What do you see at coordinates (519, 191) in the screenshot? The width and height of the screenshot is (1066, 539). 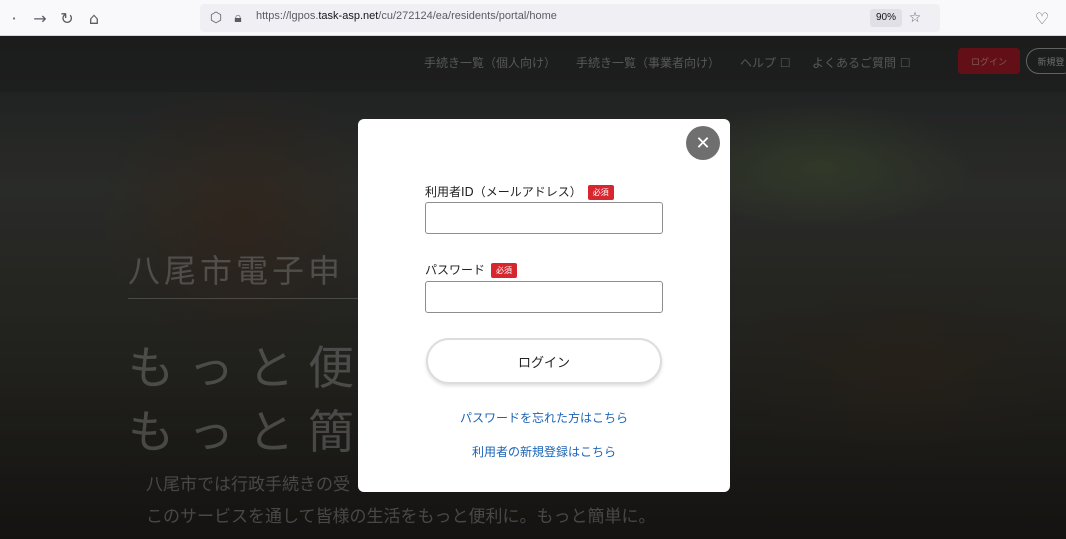 I see `user-id-label: 利用者ID（メールアドレス） 必須` at bounding box center [519, 191].